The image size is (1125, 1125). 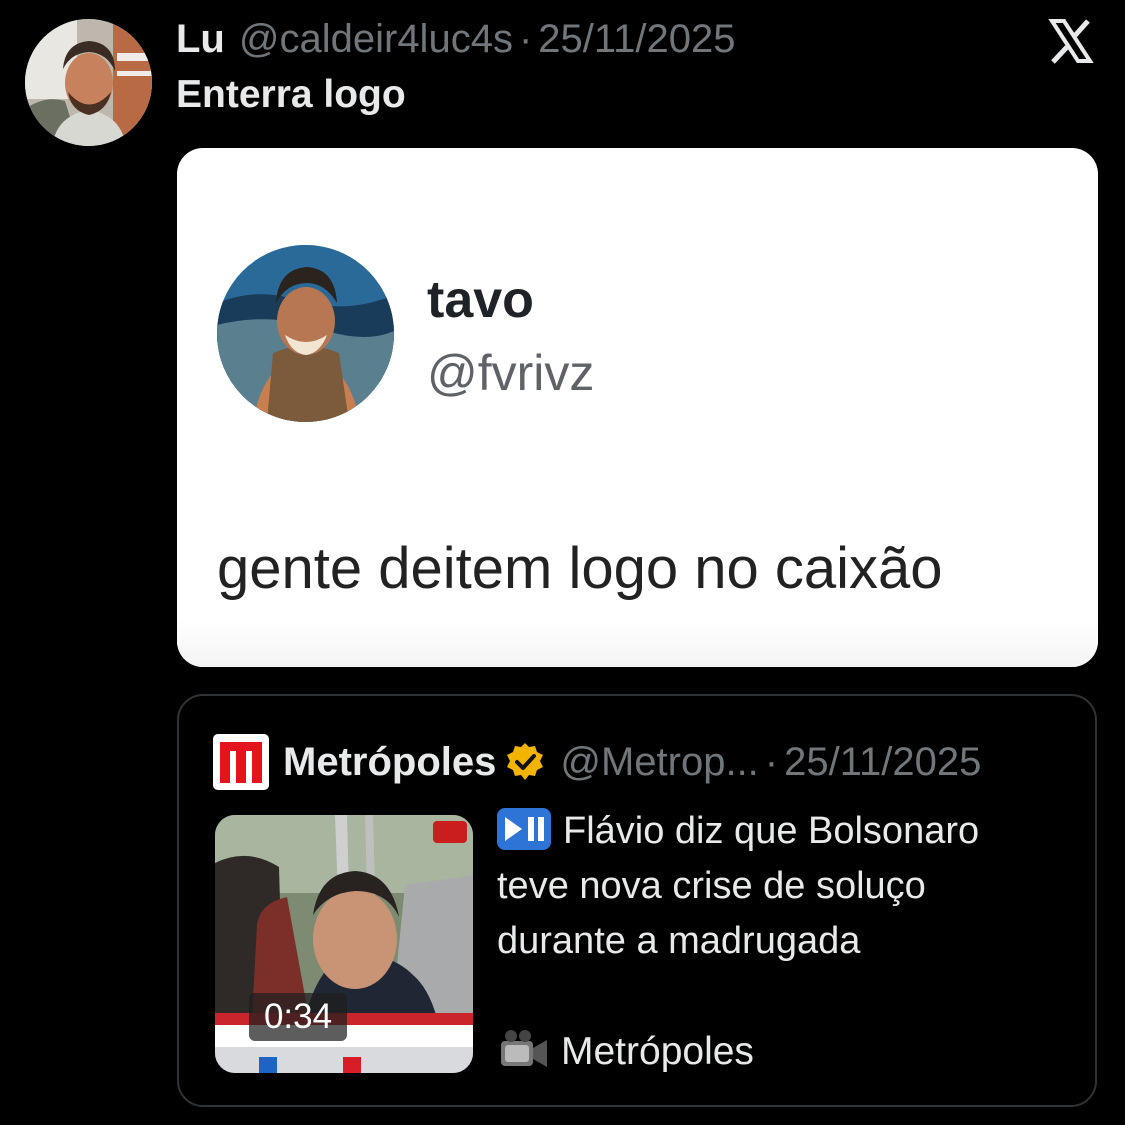 I want to click on quoted-source-label: Metrópoles, so click(x=657, y=1051).